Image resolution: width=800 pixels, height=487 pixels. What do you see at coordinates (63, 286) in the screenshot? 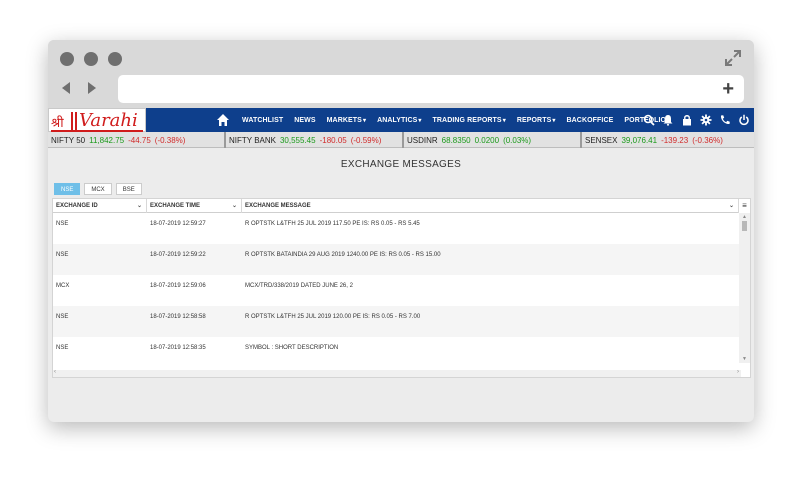
I see `cell-exchange-id: MCX` at bounding box center [63, 286].